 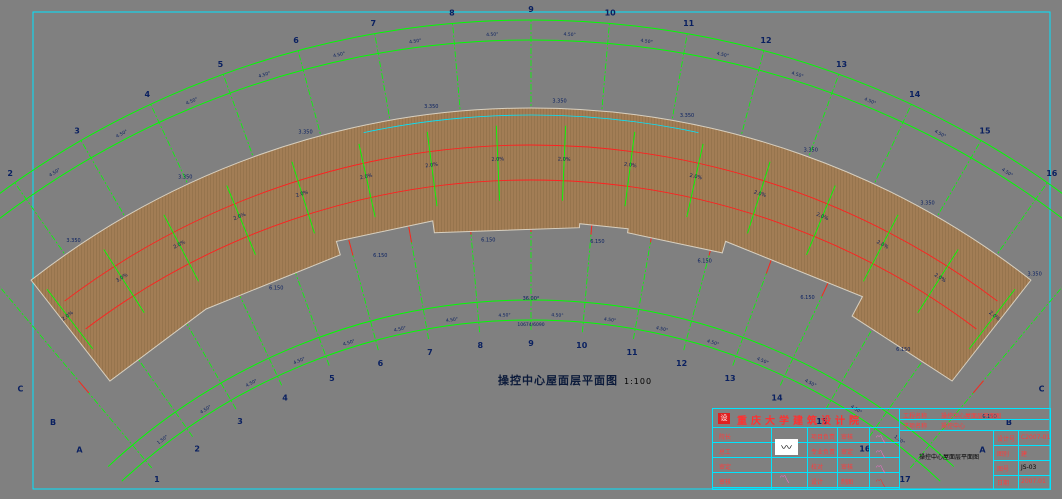 I want to click on col2-label-2: 校对, so click(x=817, y=467).